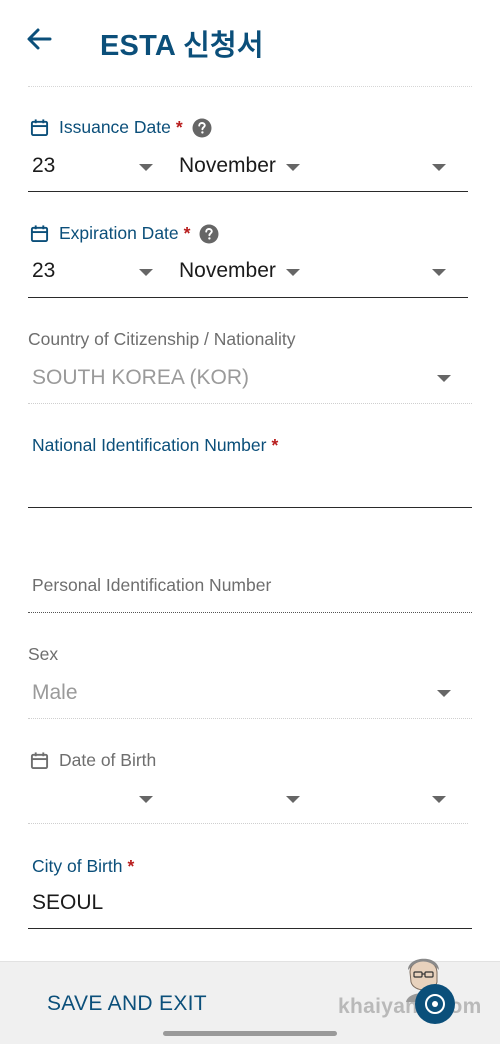 The width and height of the screenshot is (500, 1044). Describe the element at coordinates (55, 693) in the screenshot. I see `sex-select: Male` at that location.